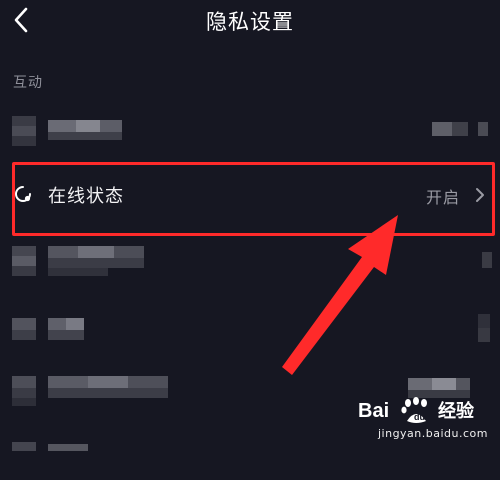 Image resolution: width=500 pixels, height=480 pixels. Describe the element at coordinates (28, 83) in the screenshot. I see `section-label-interaction: 互动` at that location.